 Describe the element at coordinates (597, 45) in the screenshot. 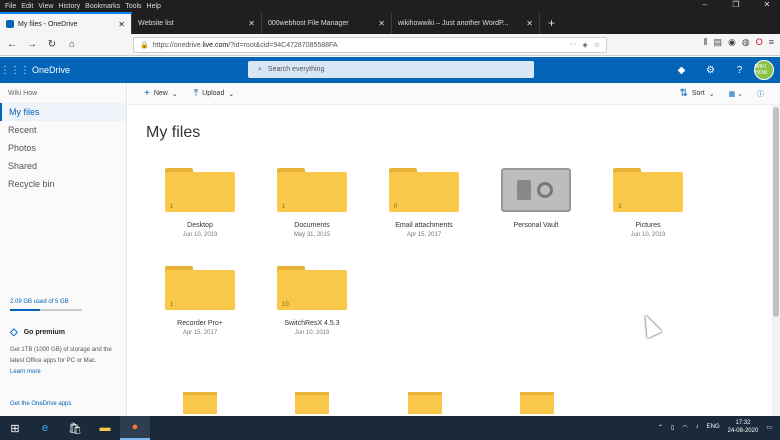

I see `bookmark-star-icon: ☆` at that location.